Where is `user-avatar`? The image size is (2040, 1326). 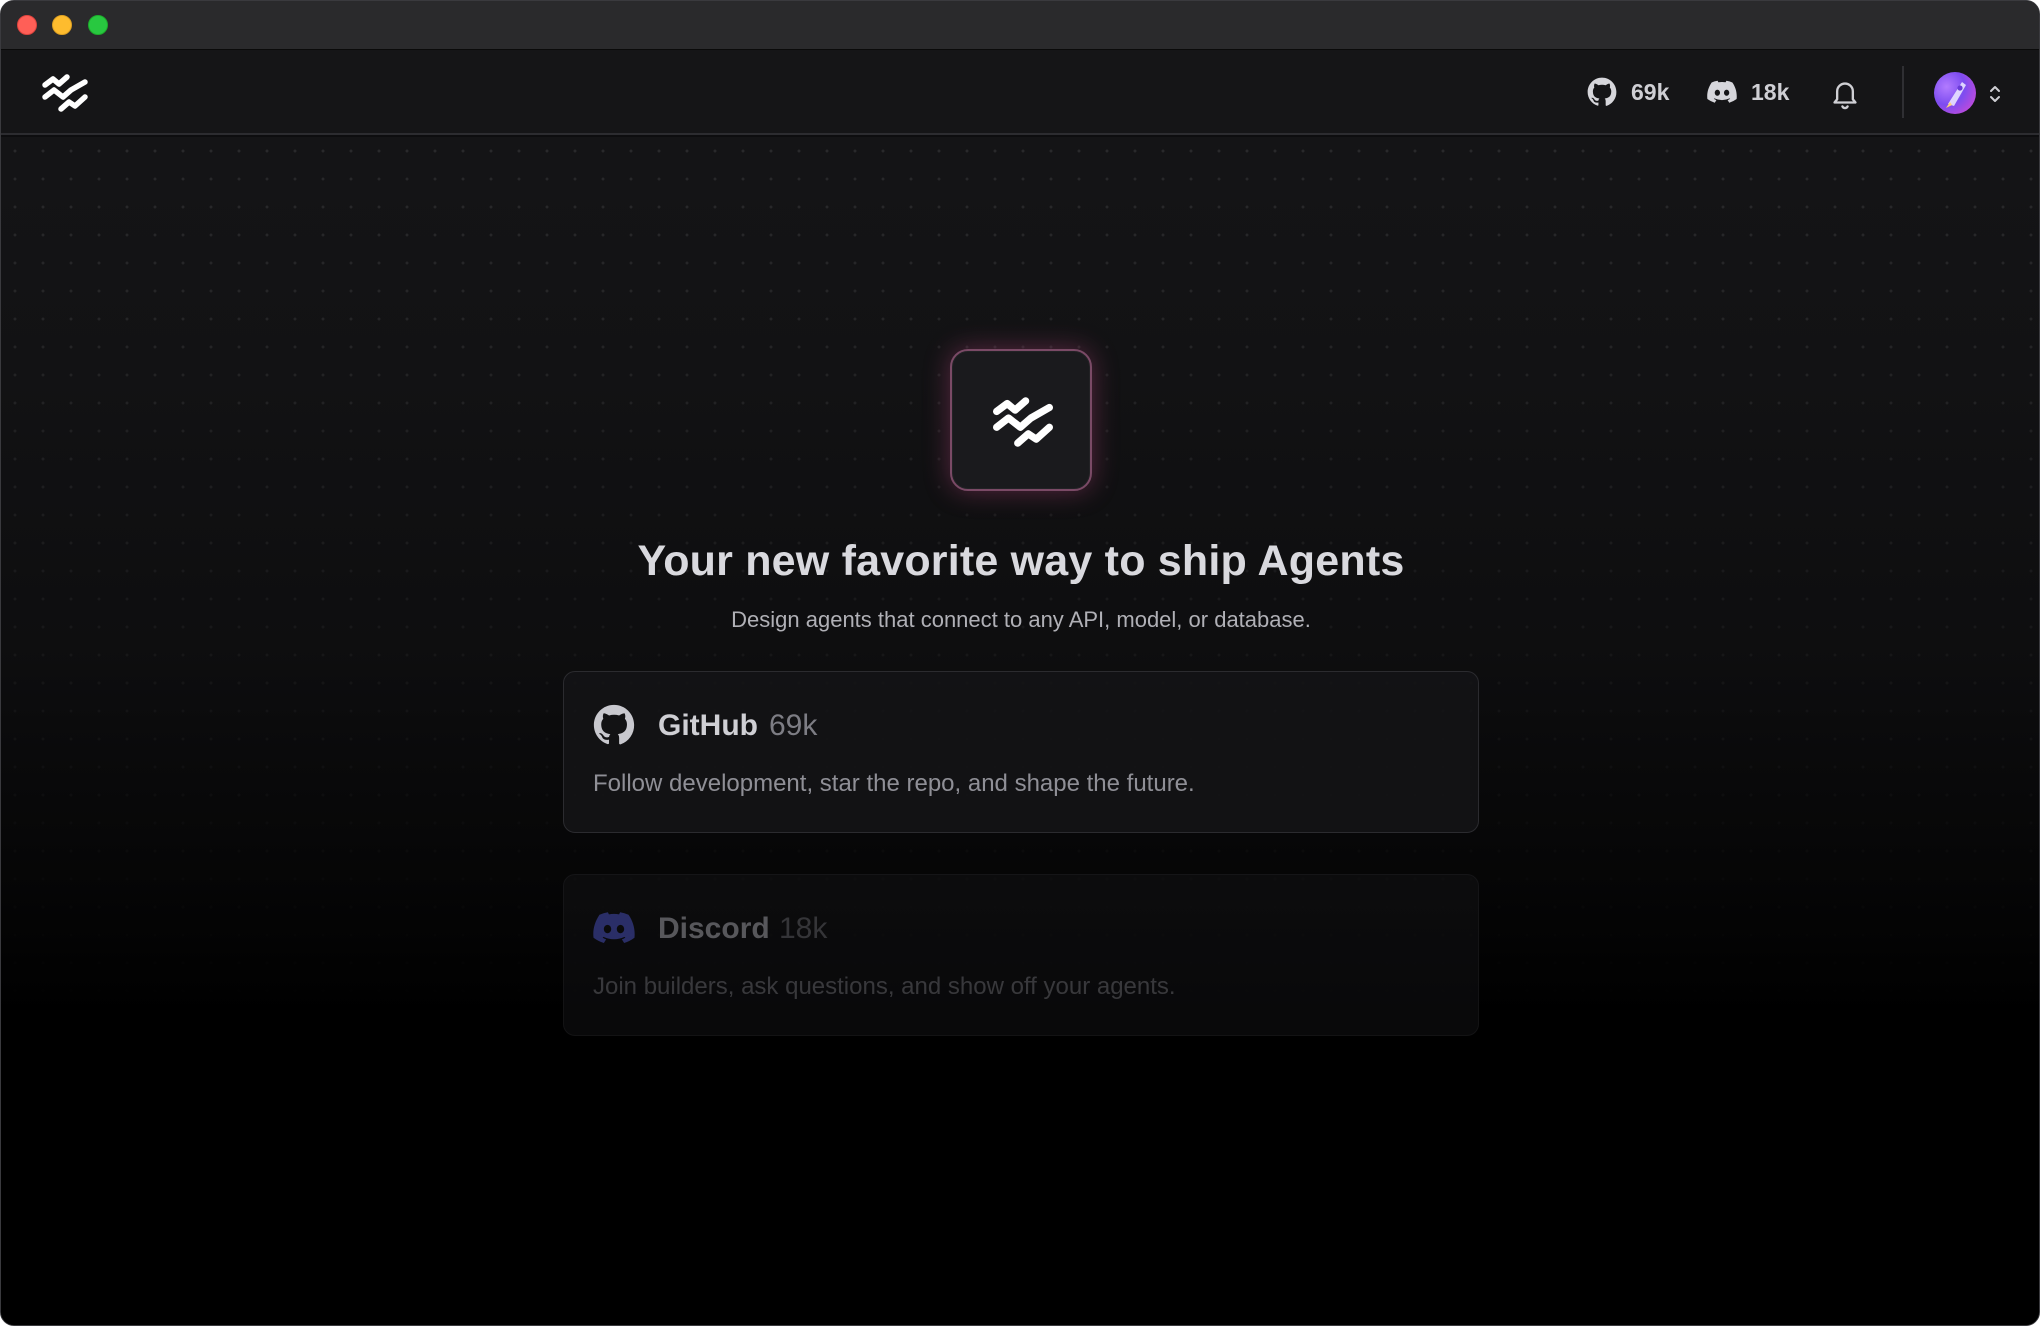 user-avatar is located at coordinates (1955, 93).